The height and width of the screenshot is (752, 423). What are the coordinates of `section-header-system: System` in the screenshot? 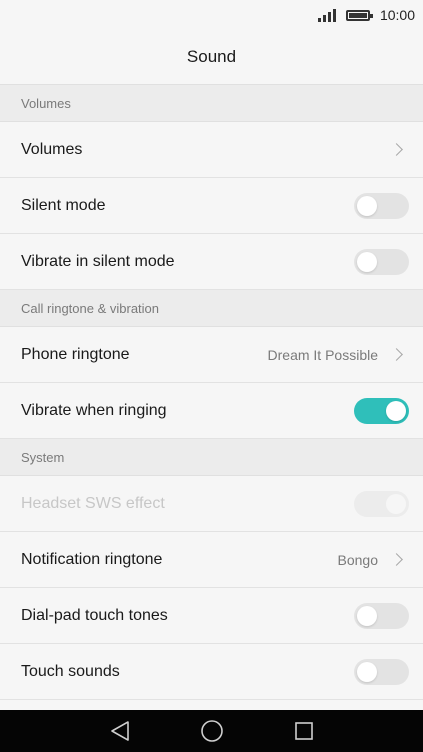 It's located at (211, 457).